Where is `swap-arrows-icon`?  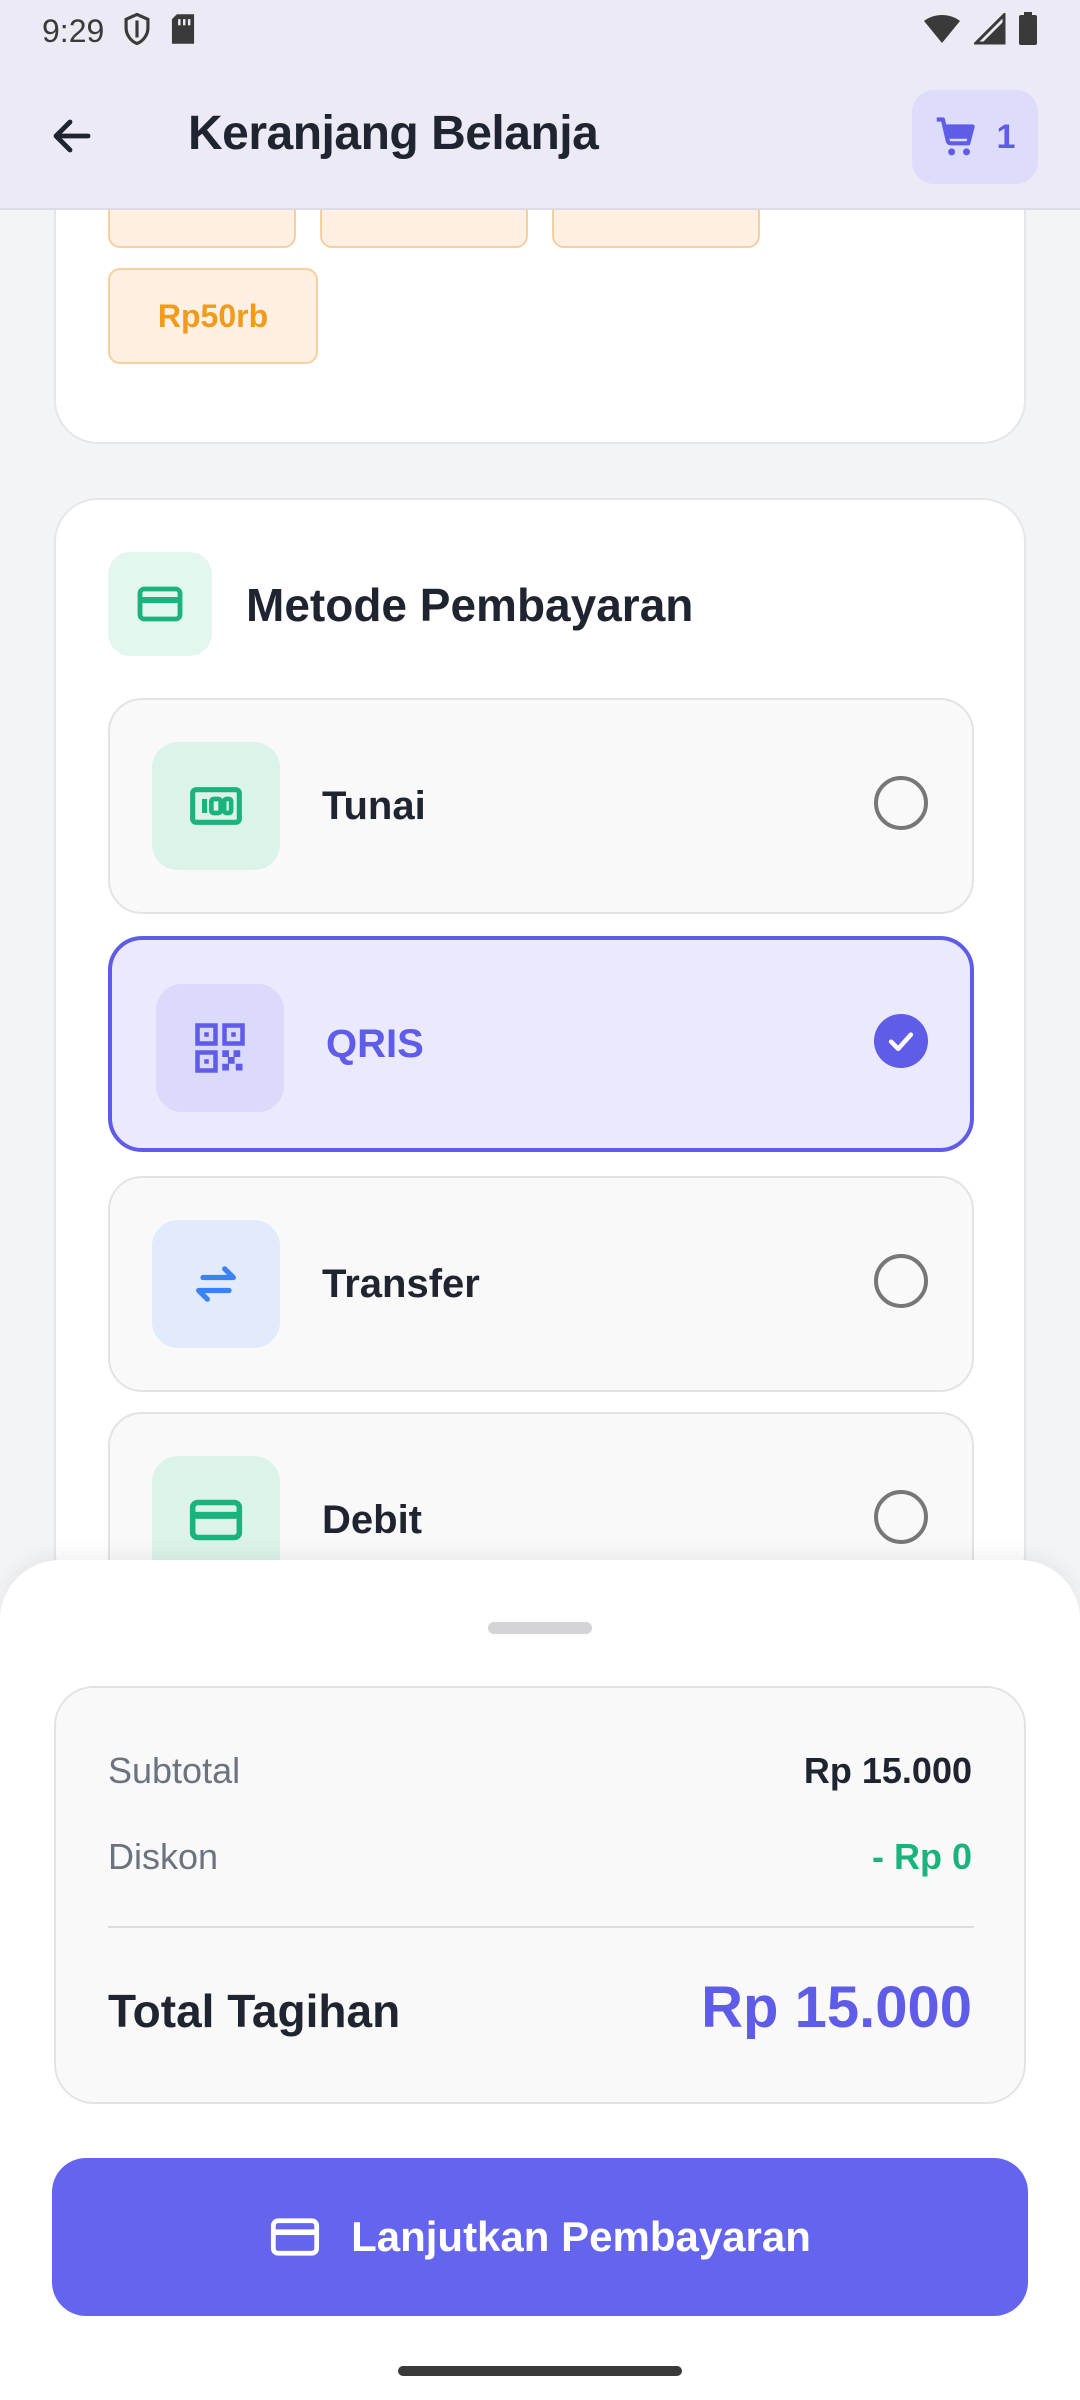
swap-arrows-icon is located at coordinates (216, 1284).